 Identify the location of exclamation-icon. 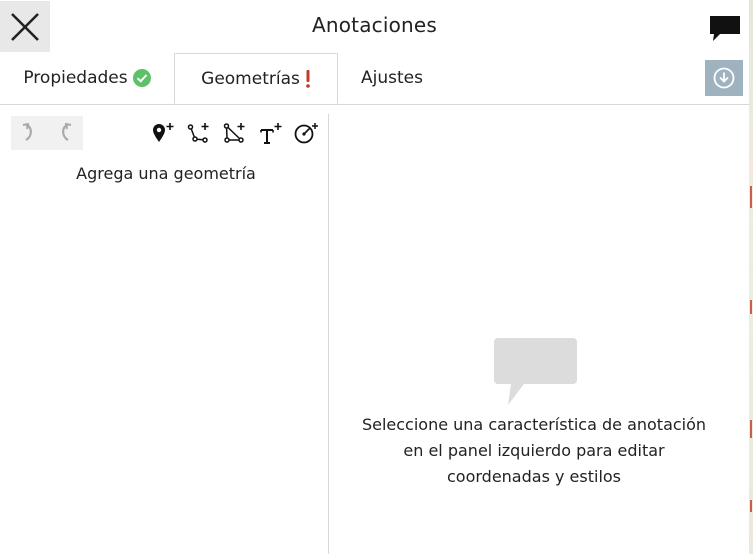
(308, 78).